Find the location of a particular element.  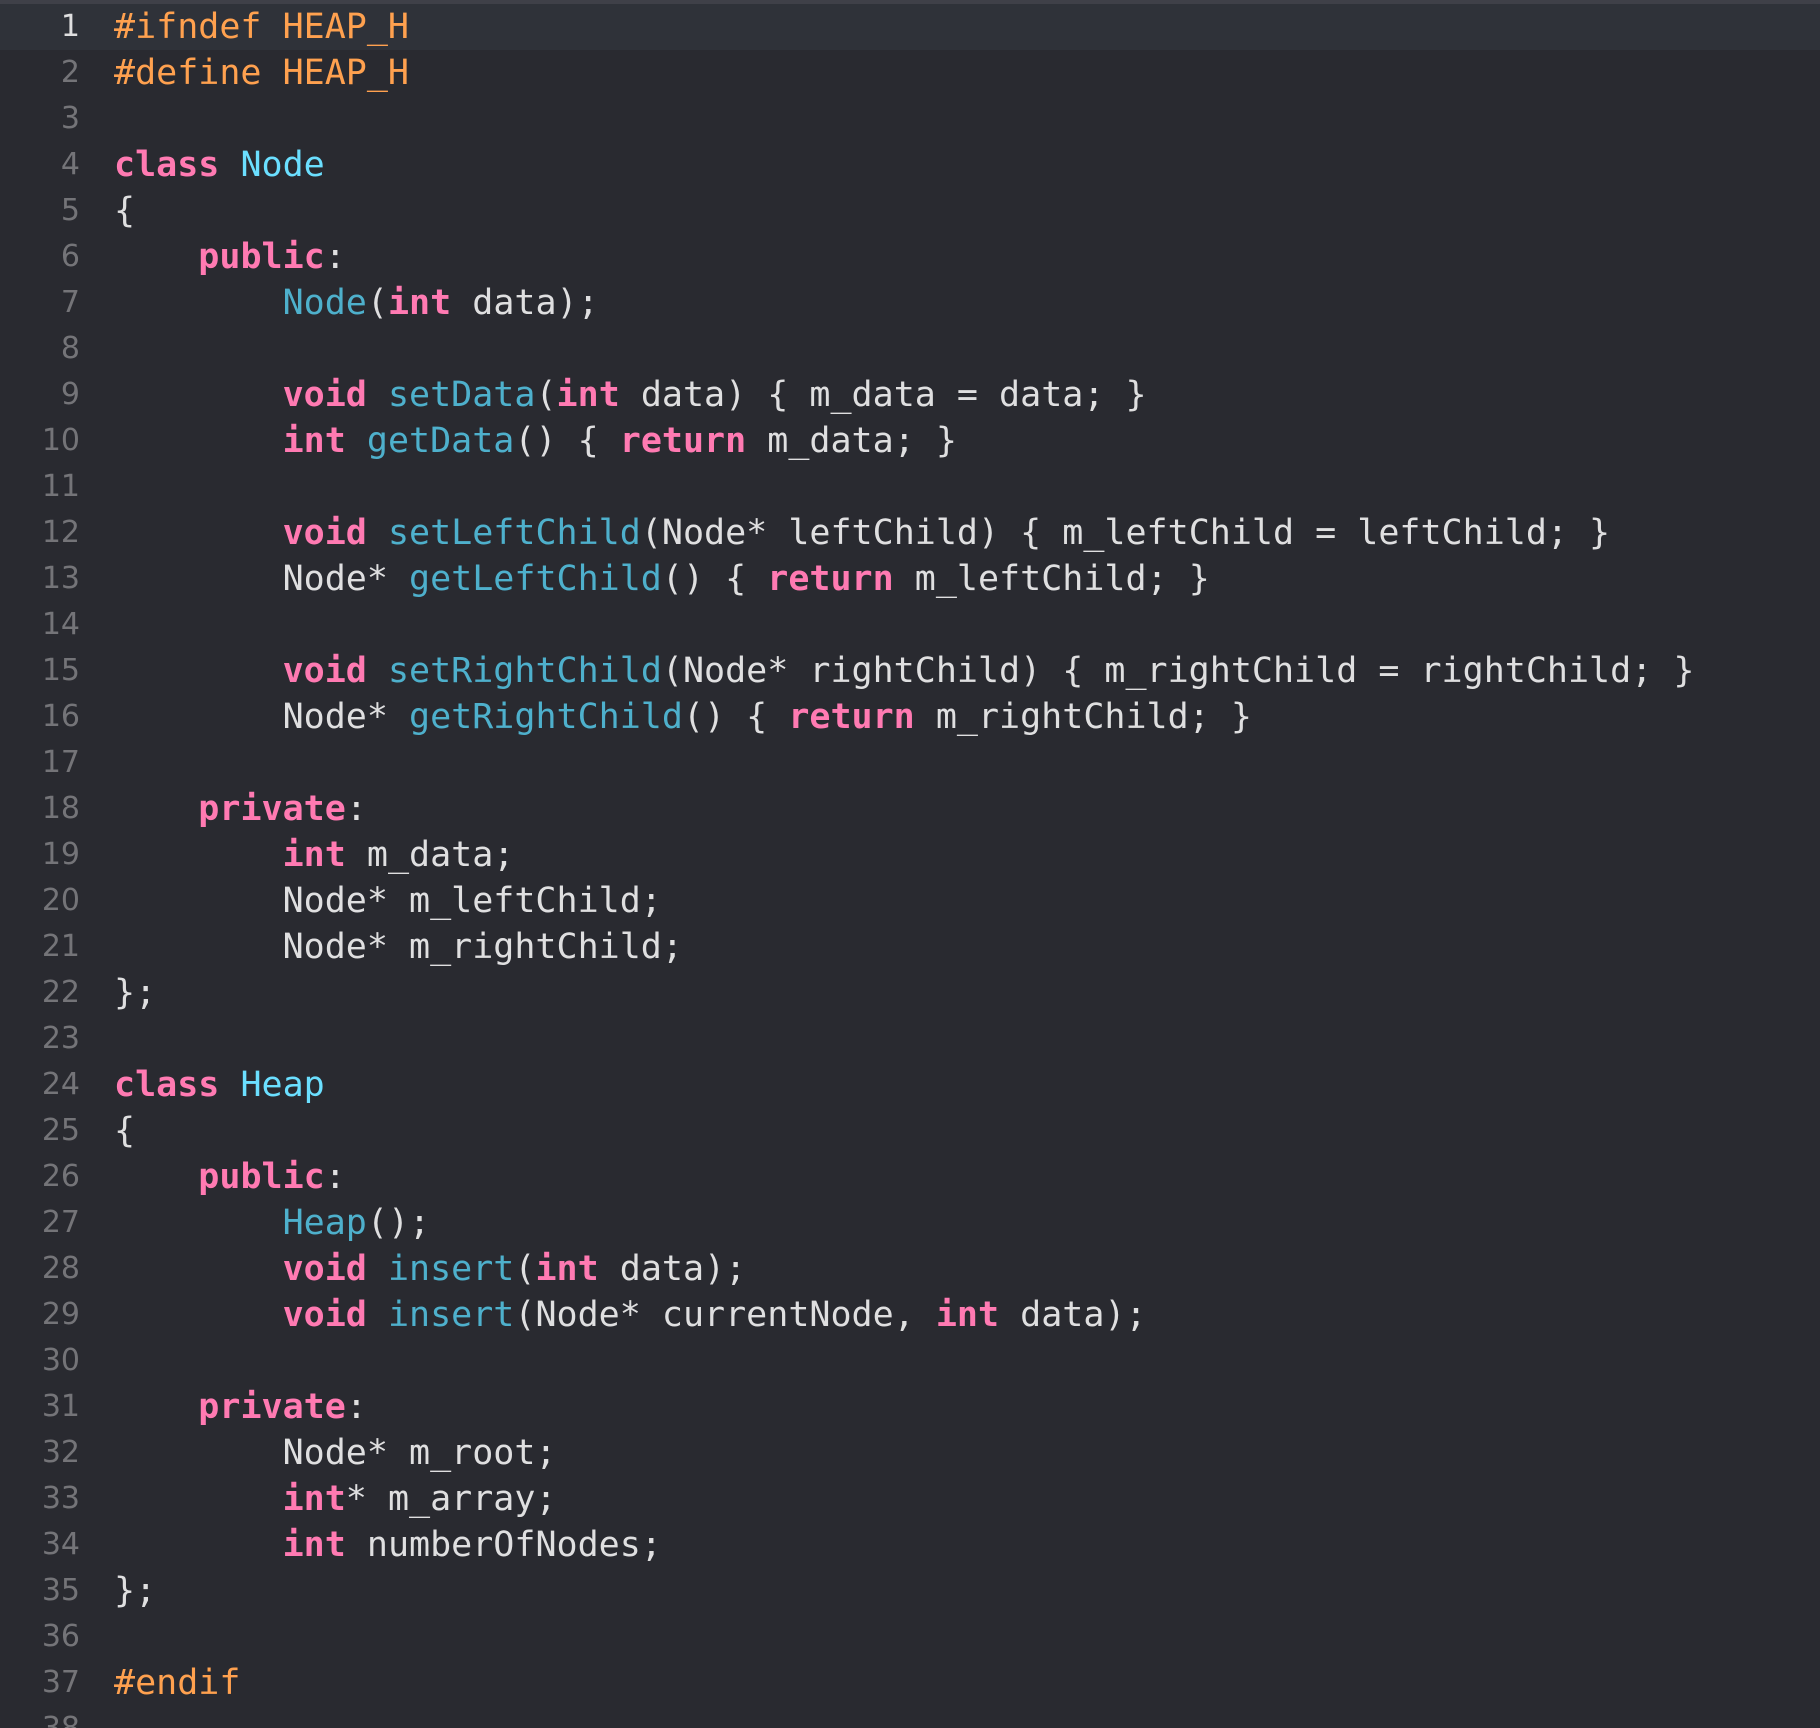

code-line-7: 7 Node(int data); is located at coordinates (910, 303).